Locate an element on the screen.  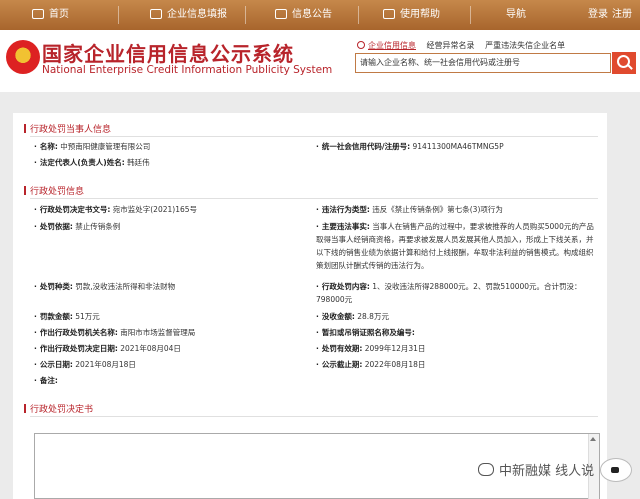
valid-until-field: 处罚有效期: 2099年12月31日 is located at coordinates (458, 348).